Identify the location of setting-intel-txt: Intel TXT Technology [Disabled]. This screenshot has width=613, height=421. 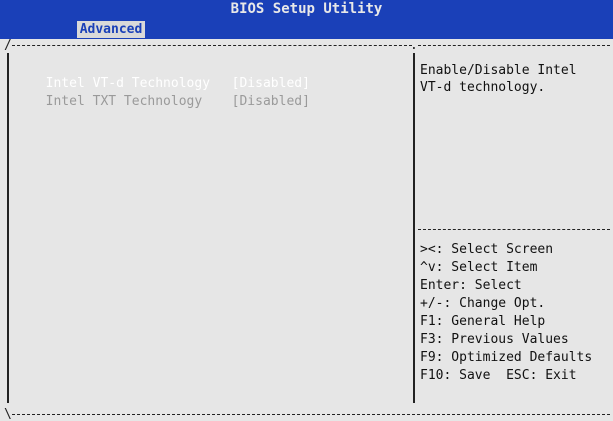
(170, 94).